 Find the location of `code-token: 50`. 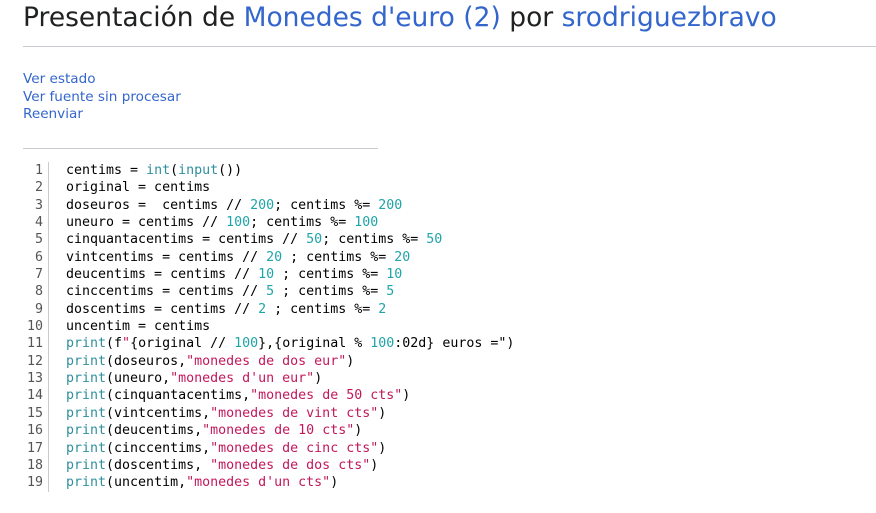

code-token: 50 is located at coordinates (314, 240).